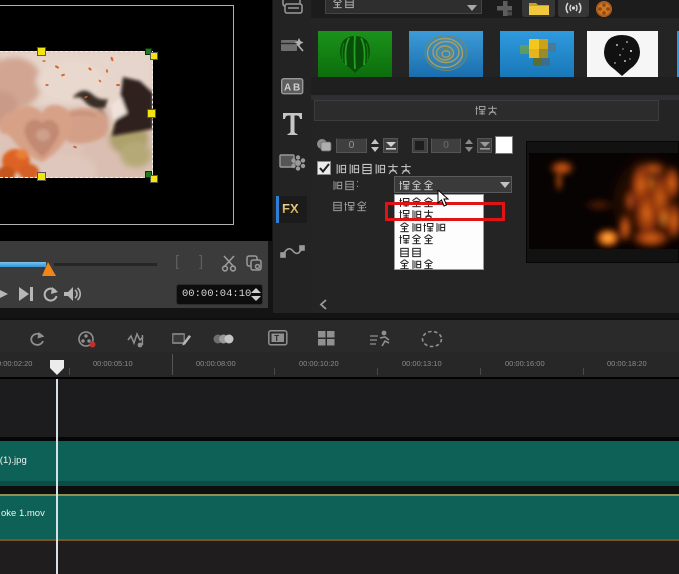 This screenshot has height=574, width=679. I want to click on svg-text: T, so click(276, 338).